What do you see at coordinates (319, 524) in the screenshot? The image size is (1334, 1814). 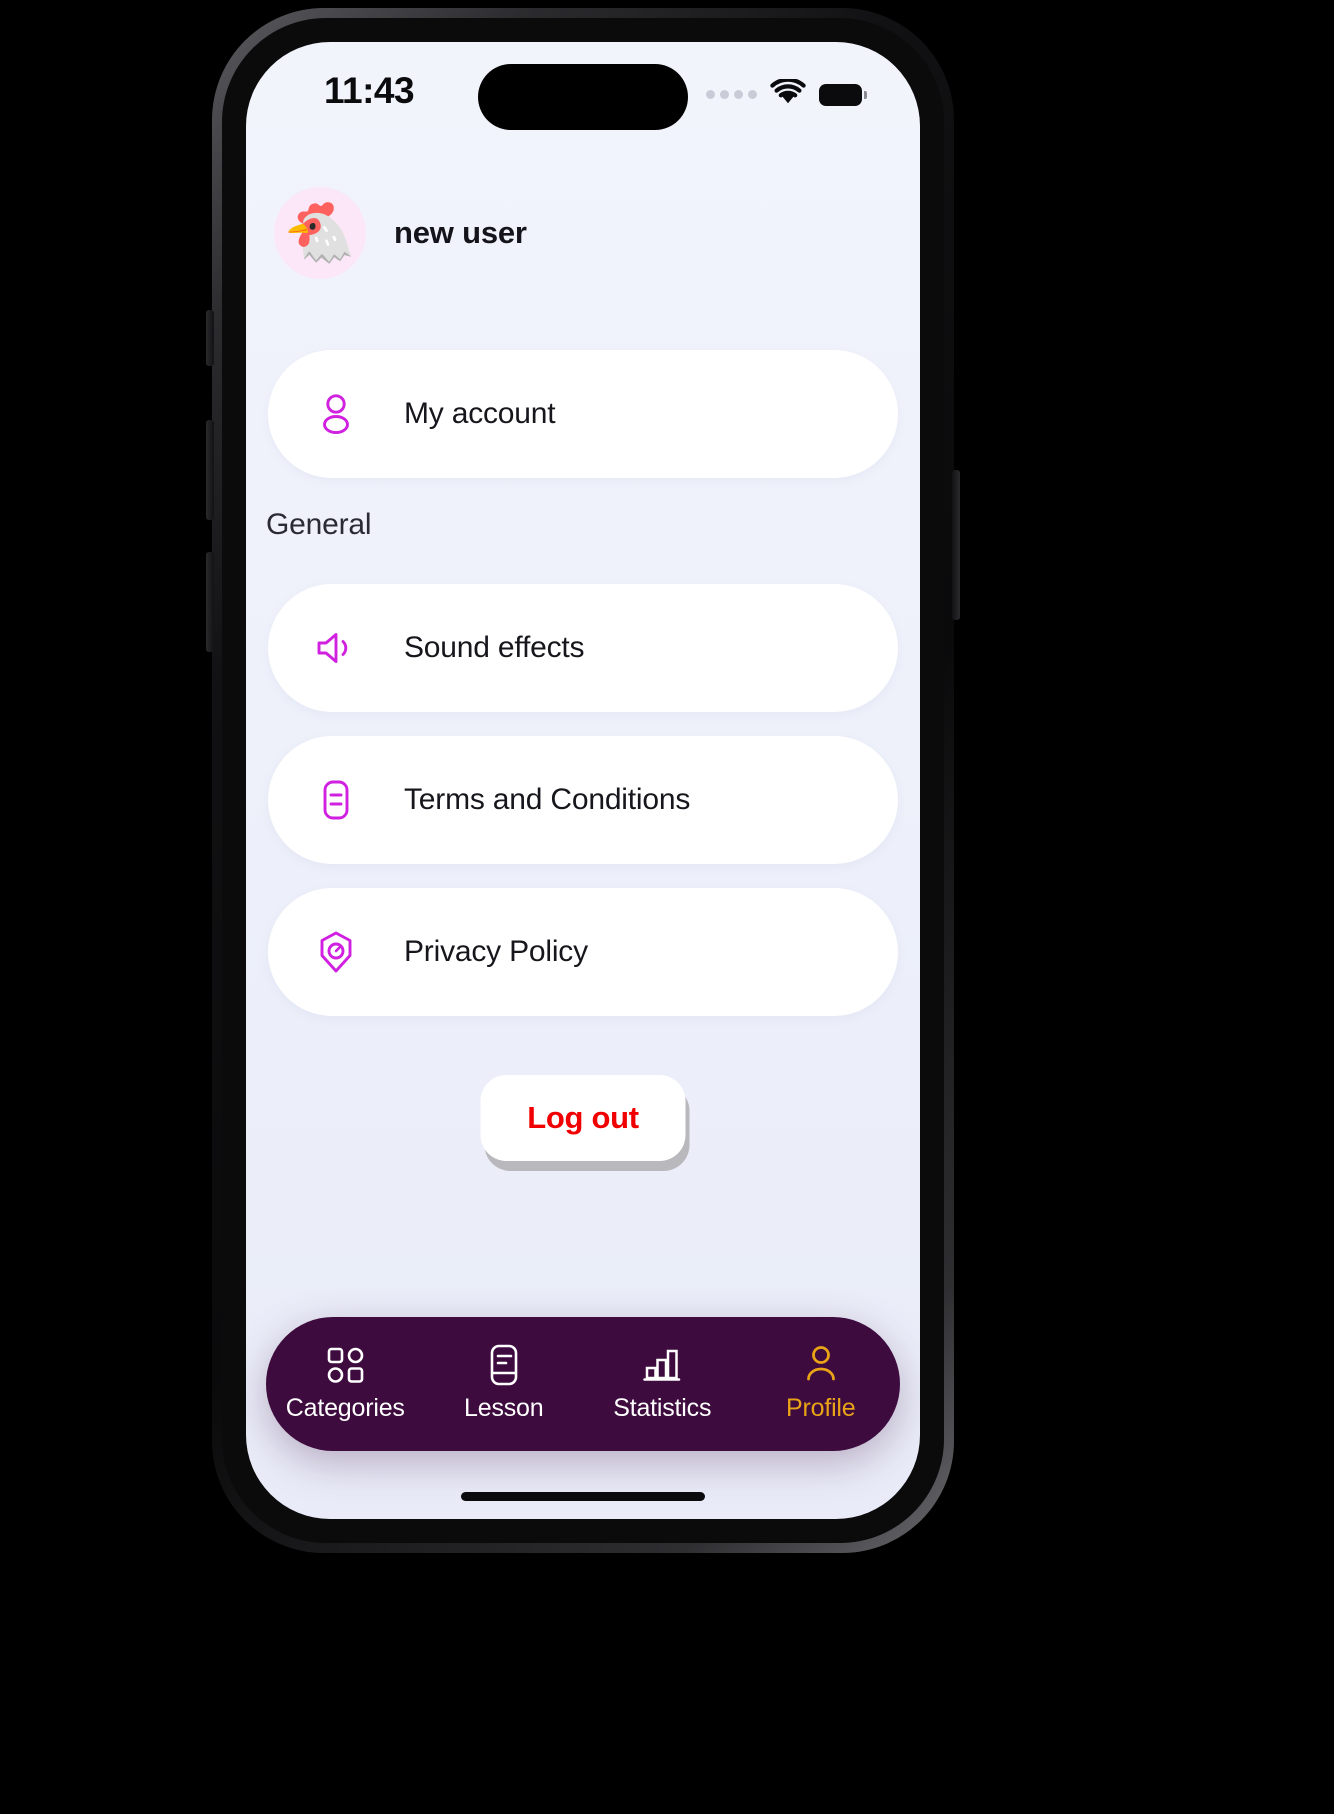 I see `section-title-general: General` at bounding box center [319, 524].